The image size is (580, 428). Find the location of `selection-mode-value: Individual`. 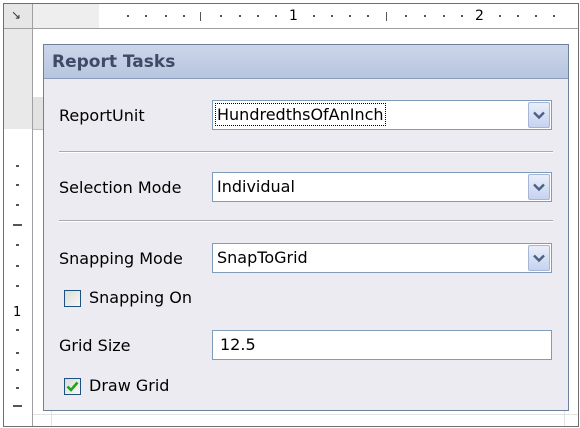

selection-mode-value: Individual is located at coordinates (256, 186).